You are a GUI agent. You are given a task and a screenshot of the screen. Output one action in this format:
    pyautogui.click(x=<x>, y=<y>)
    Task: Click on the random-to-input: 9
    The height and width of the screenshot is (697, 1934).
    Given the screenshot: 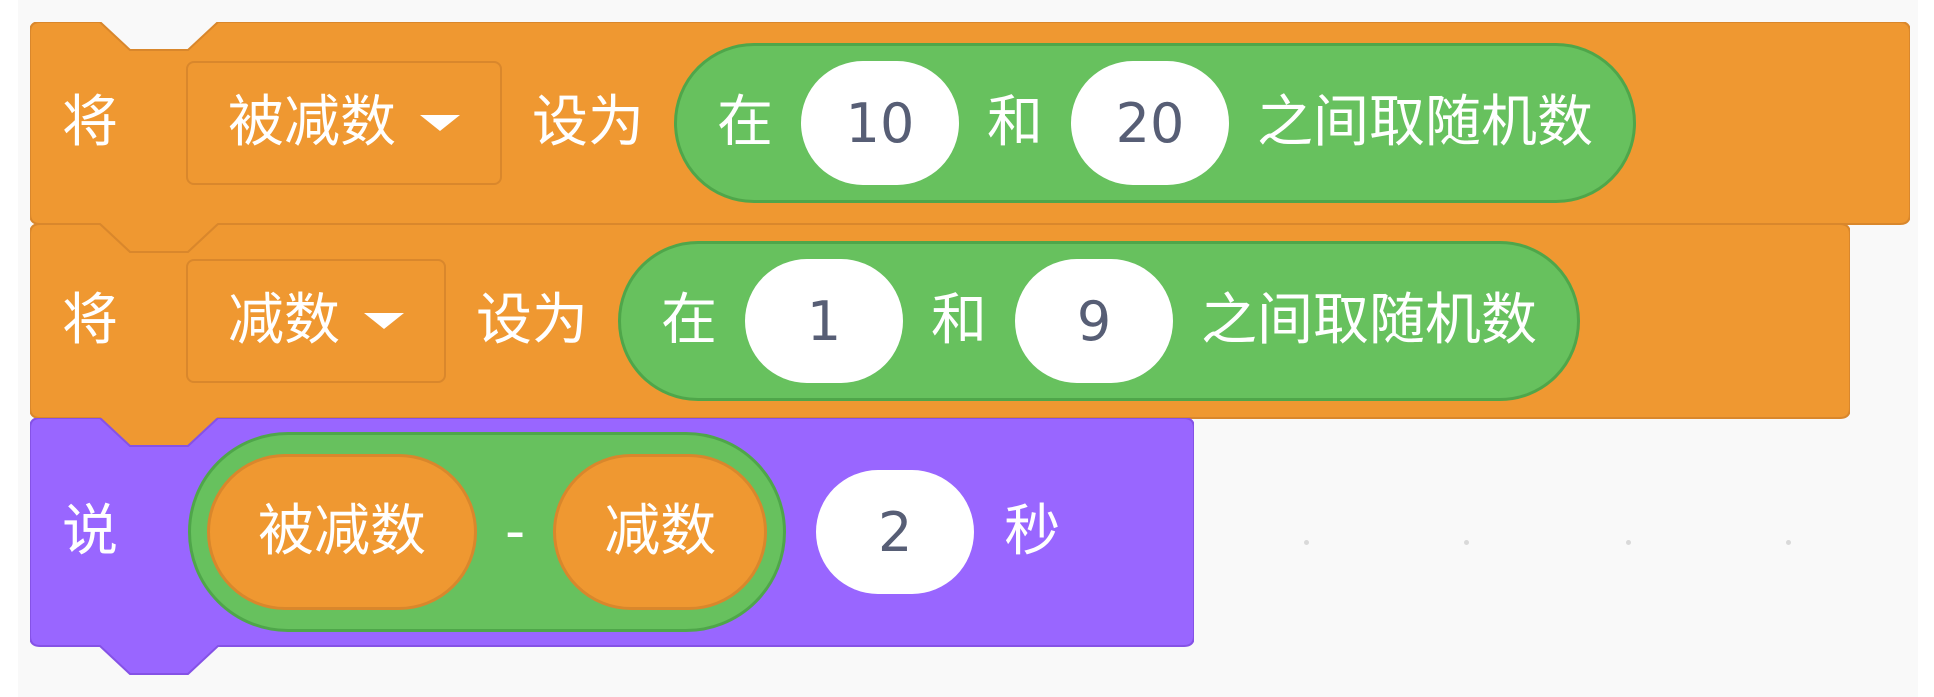 What is the action you would take?
    pyautogui.click(x=1094, y=321)
    